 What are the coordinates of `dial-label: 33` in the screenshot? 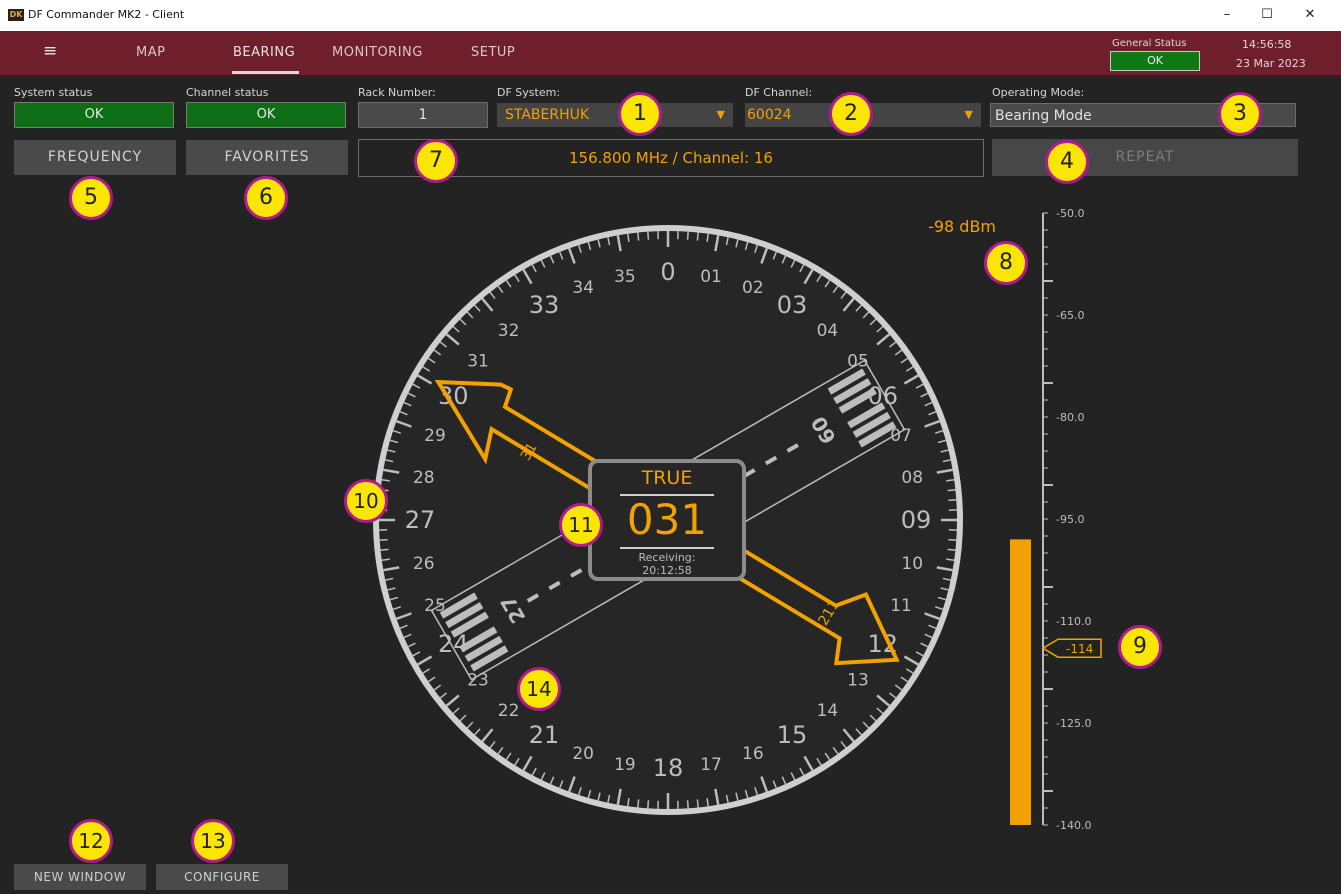 It's located at (544, 305).